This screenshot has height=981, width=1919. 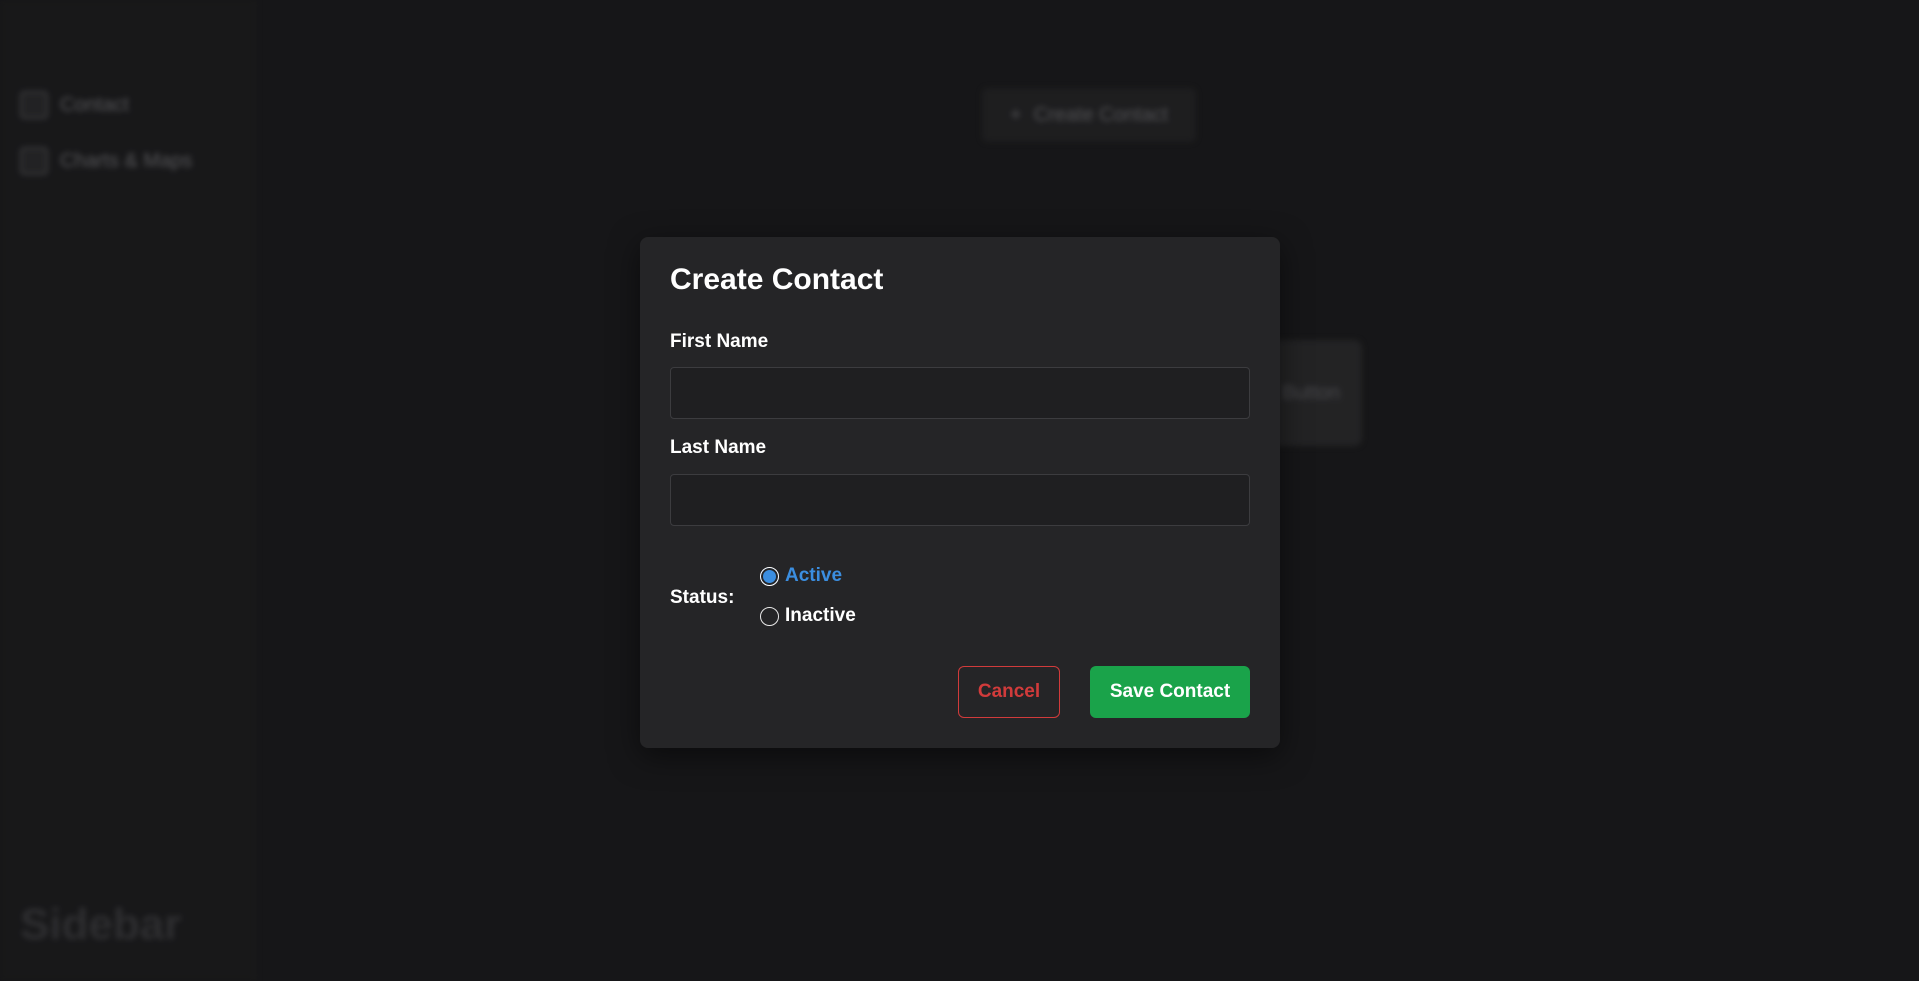 I want to click on status-radio-inactive: Inactive, so click(x=808, y=616).